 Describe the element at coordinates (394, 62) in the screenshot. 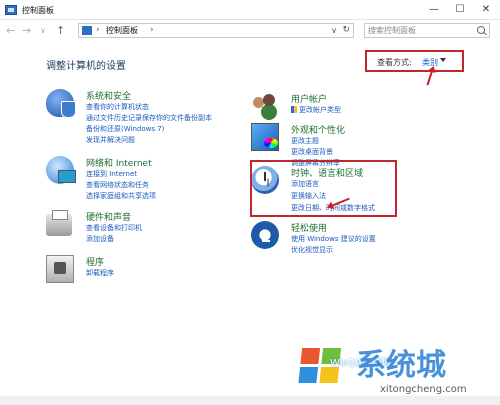

I see `view-by-label: 查看方式:` at that location.